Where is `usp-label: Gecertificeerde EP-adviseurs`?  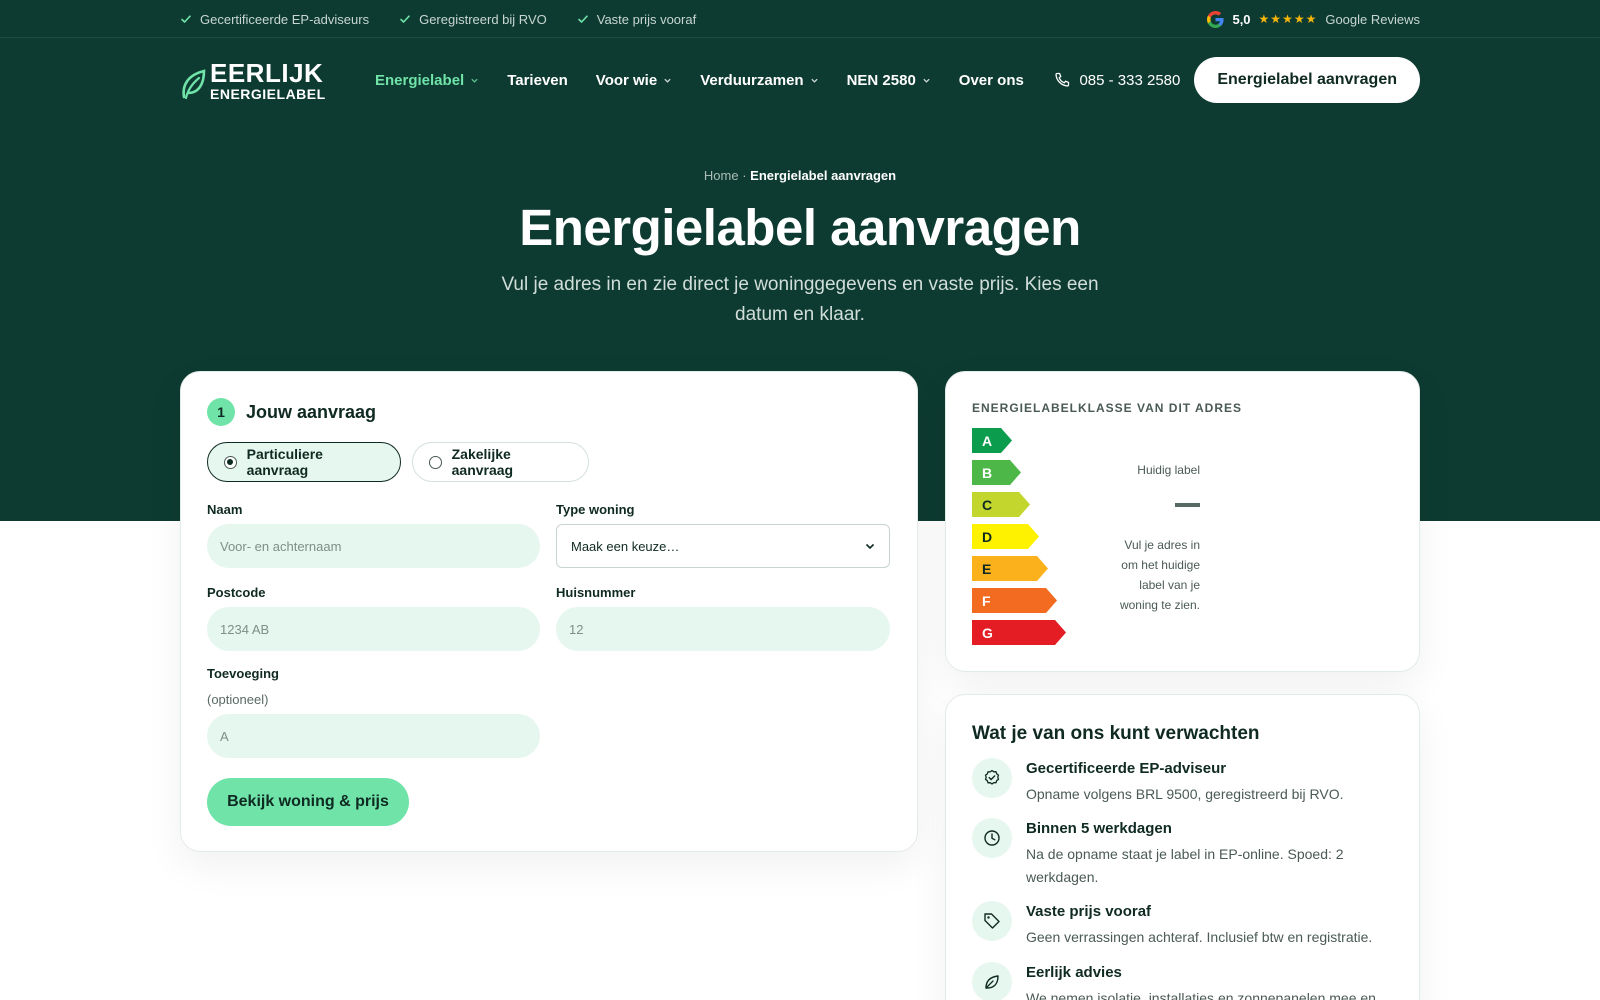
usp-label: Gecertificeerde EP-adviseurs is located at coordinates (285, 19).